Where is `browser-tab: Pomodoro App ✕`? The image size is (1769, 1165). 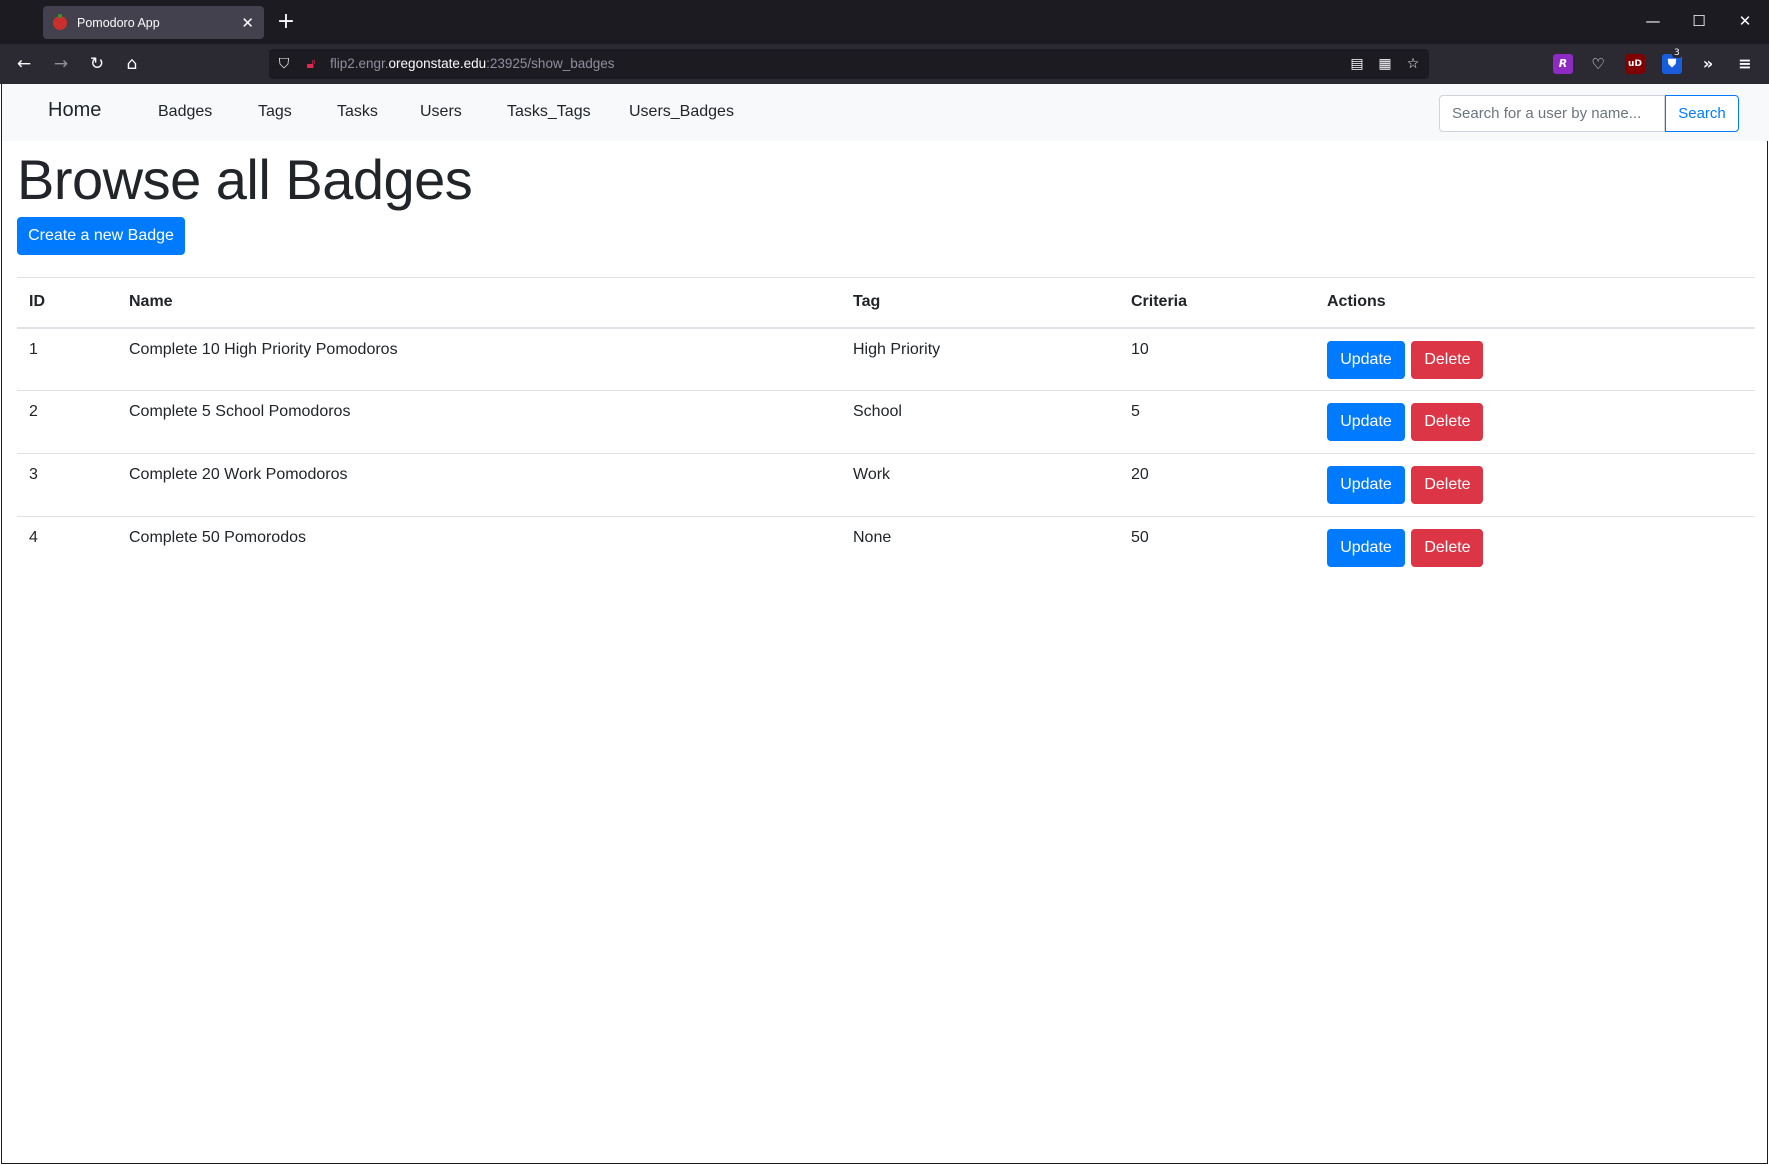 browser-tab: Pomodoro App ✕ is located at coordinates (153, 22).